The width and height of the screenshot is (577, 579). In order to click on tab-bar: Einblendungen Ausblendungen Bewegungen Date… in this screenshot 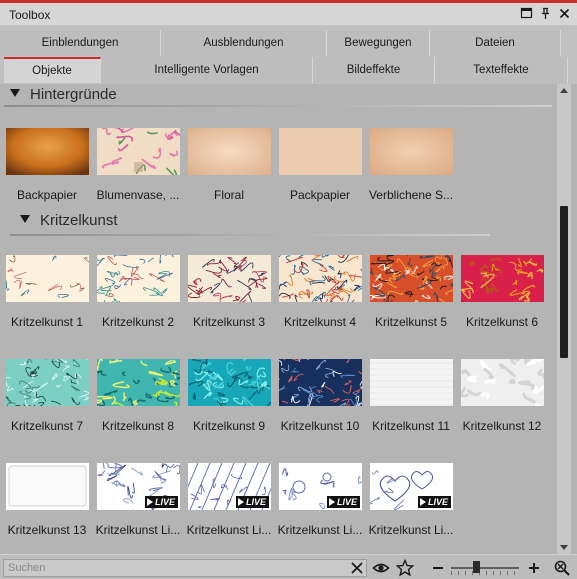, I will do `click(288, 55)`.